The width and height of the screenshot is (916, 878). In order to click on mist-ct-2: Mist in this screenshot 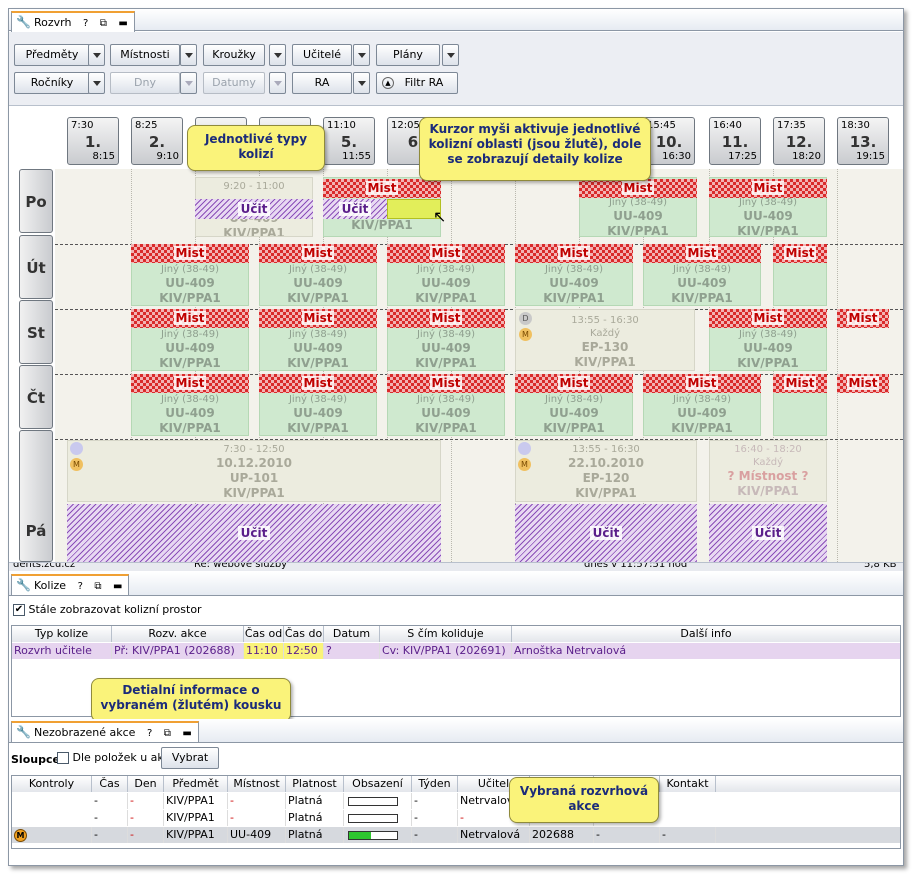, I will do `click(318, 383)`.